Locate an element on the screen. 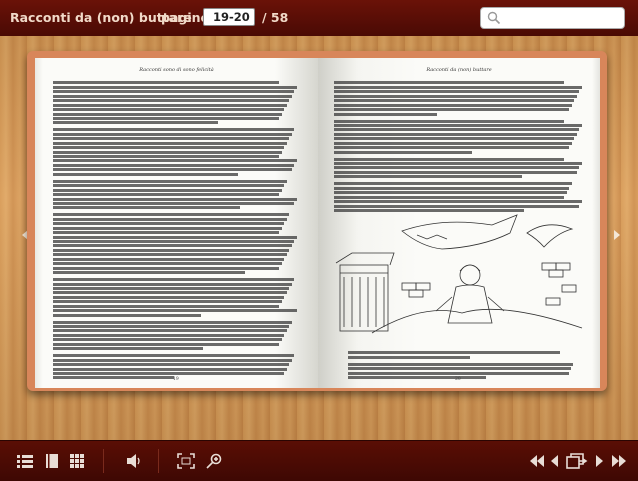 This screenshot has height=481, width=638. next-page-arrow-icon is located at coordinates (617, 235).